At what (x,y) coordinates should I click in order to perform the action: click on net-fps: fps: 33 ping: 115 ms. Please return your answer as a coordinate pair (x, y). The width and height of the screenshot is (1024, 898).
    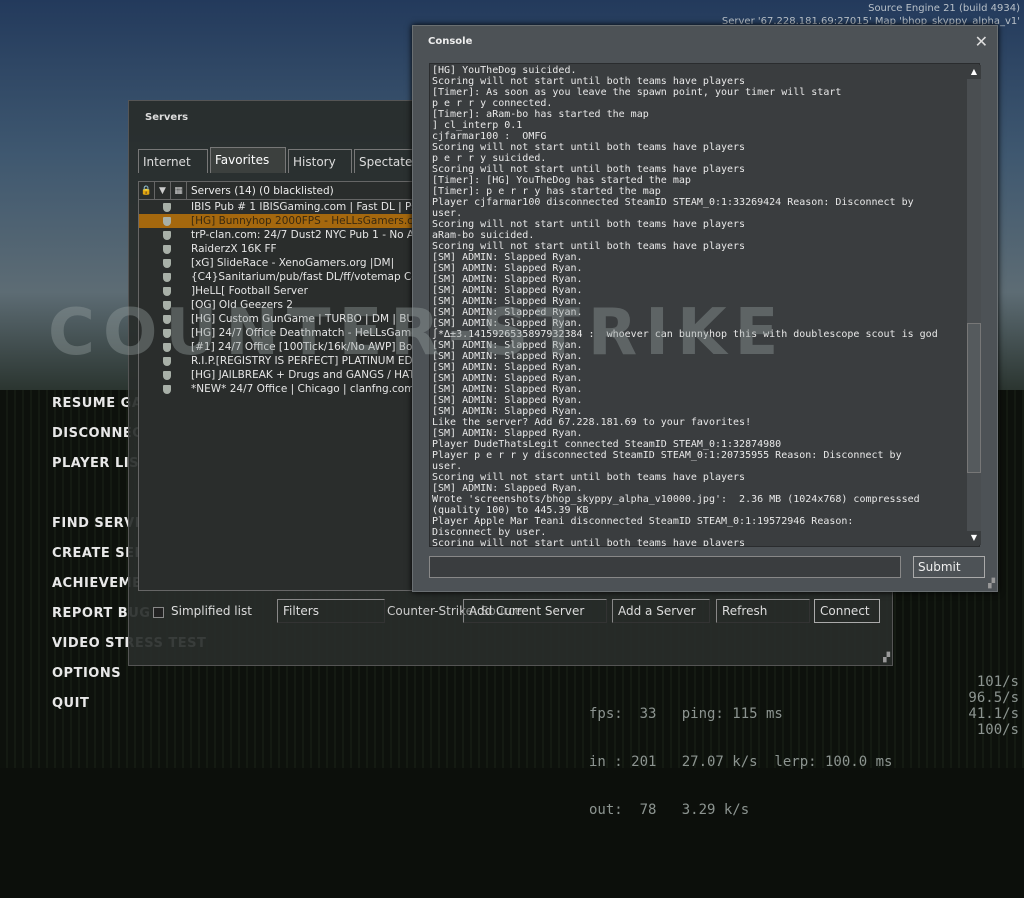
    Looking at the image, I should click on (686, 714).